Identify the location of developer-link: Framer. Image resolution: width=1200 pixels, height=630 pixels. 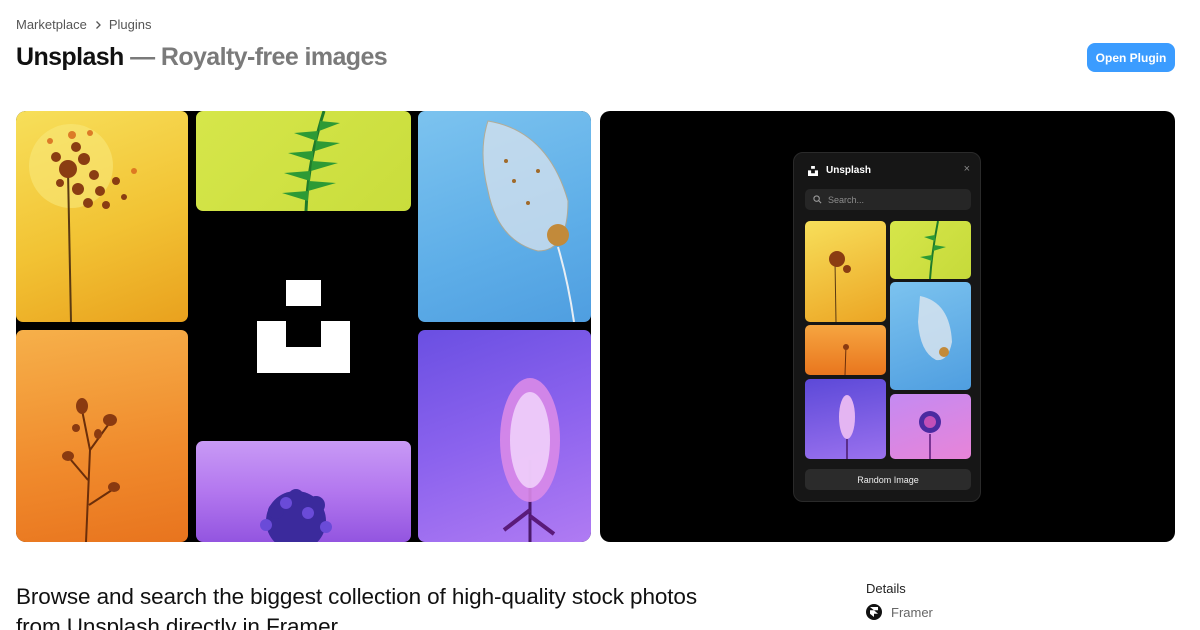
(899, 612).